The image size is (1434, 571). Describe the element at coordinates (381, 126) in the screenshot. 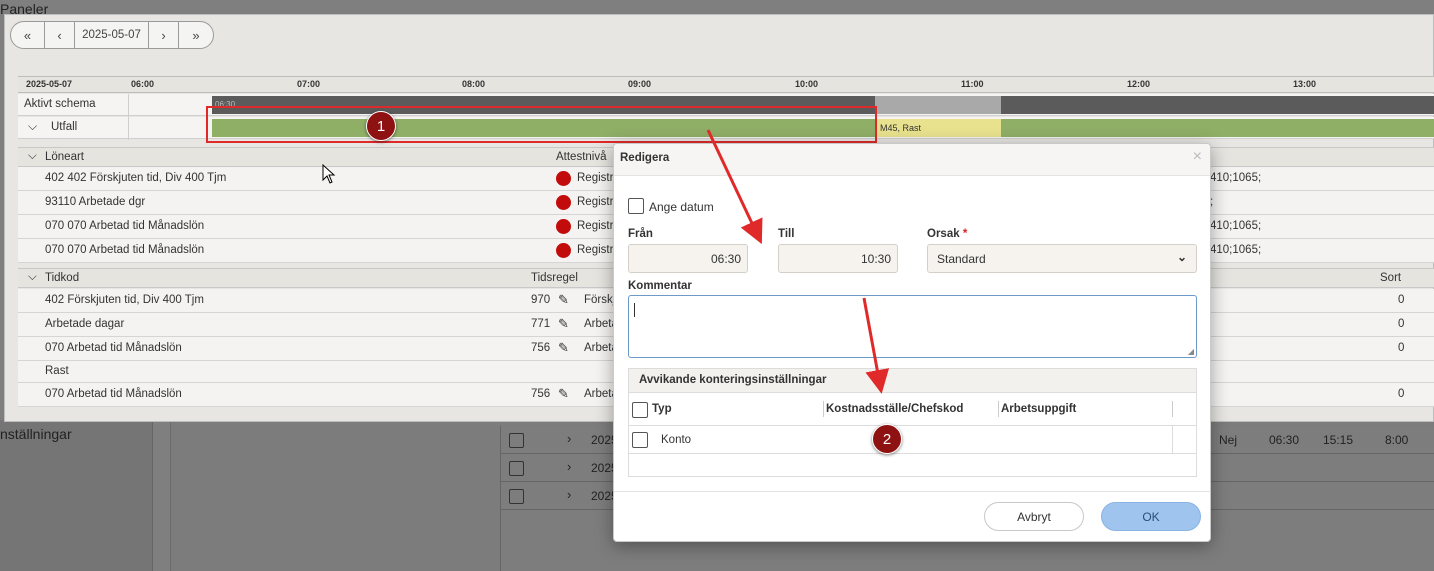

I see `annotation-badge-1: 1` at that location.